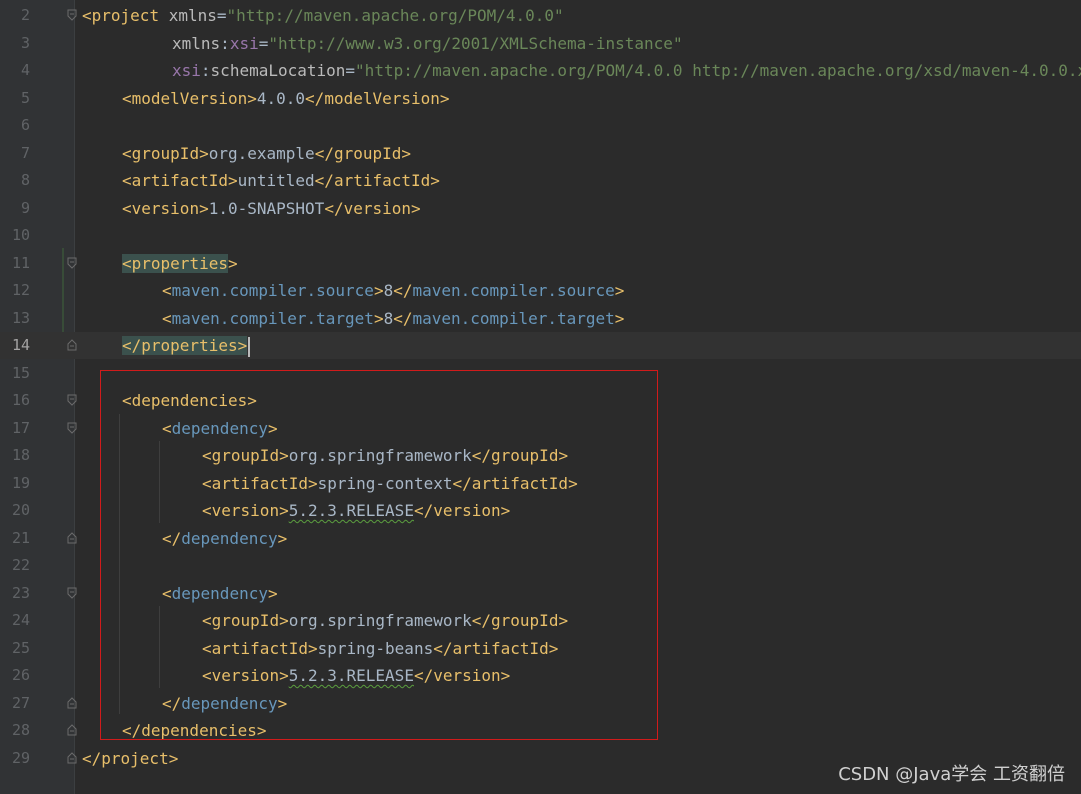 The height and width of the screenshot is (794, 1081). I want to click on code-line: 8 <artifactId>untitled</artifactId>, so click(540, 180).